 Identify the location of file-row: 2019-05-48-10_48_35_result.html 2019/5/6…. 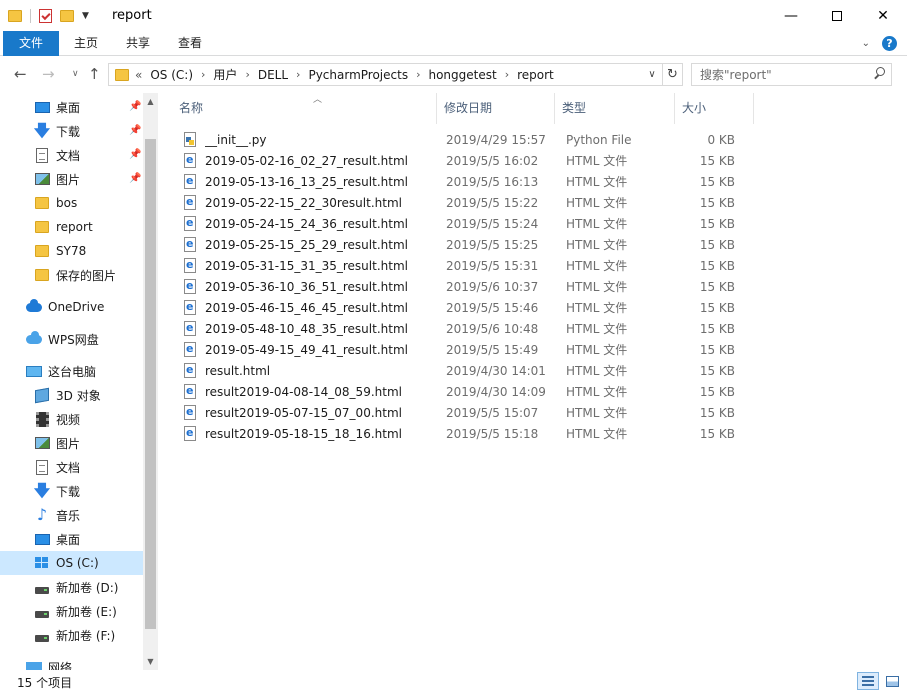
(468, 328).